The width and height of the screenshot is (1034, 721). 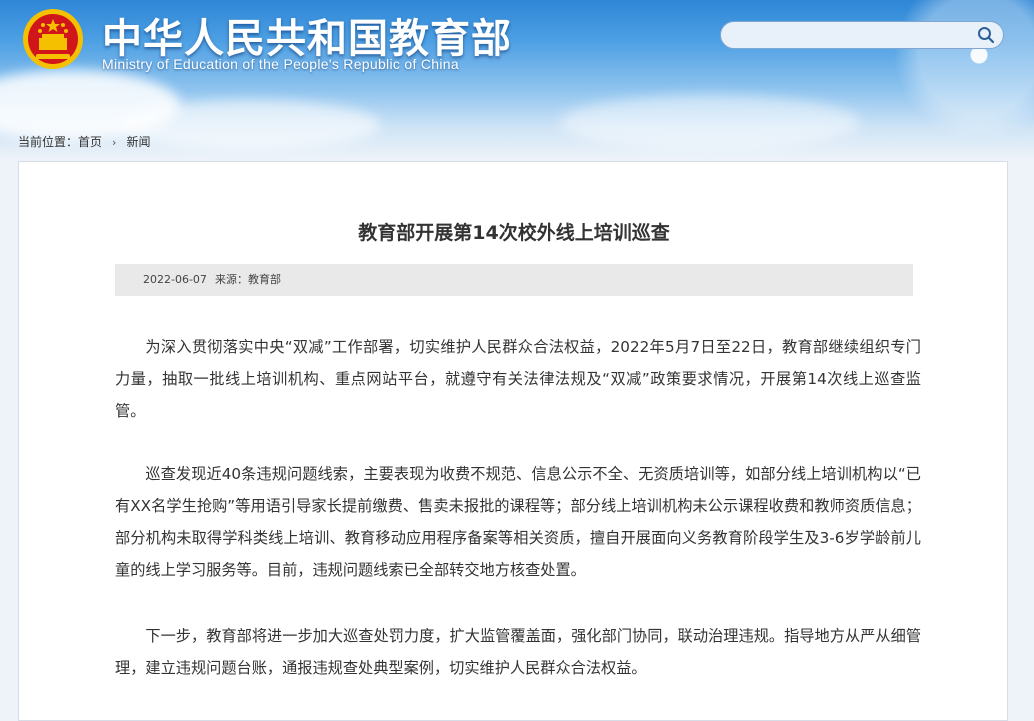 What do you see at coordinates (986, 35) in the screenshot?
I see `search-icon` at bounding box center [986, 35].